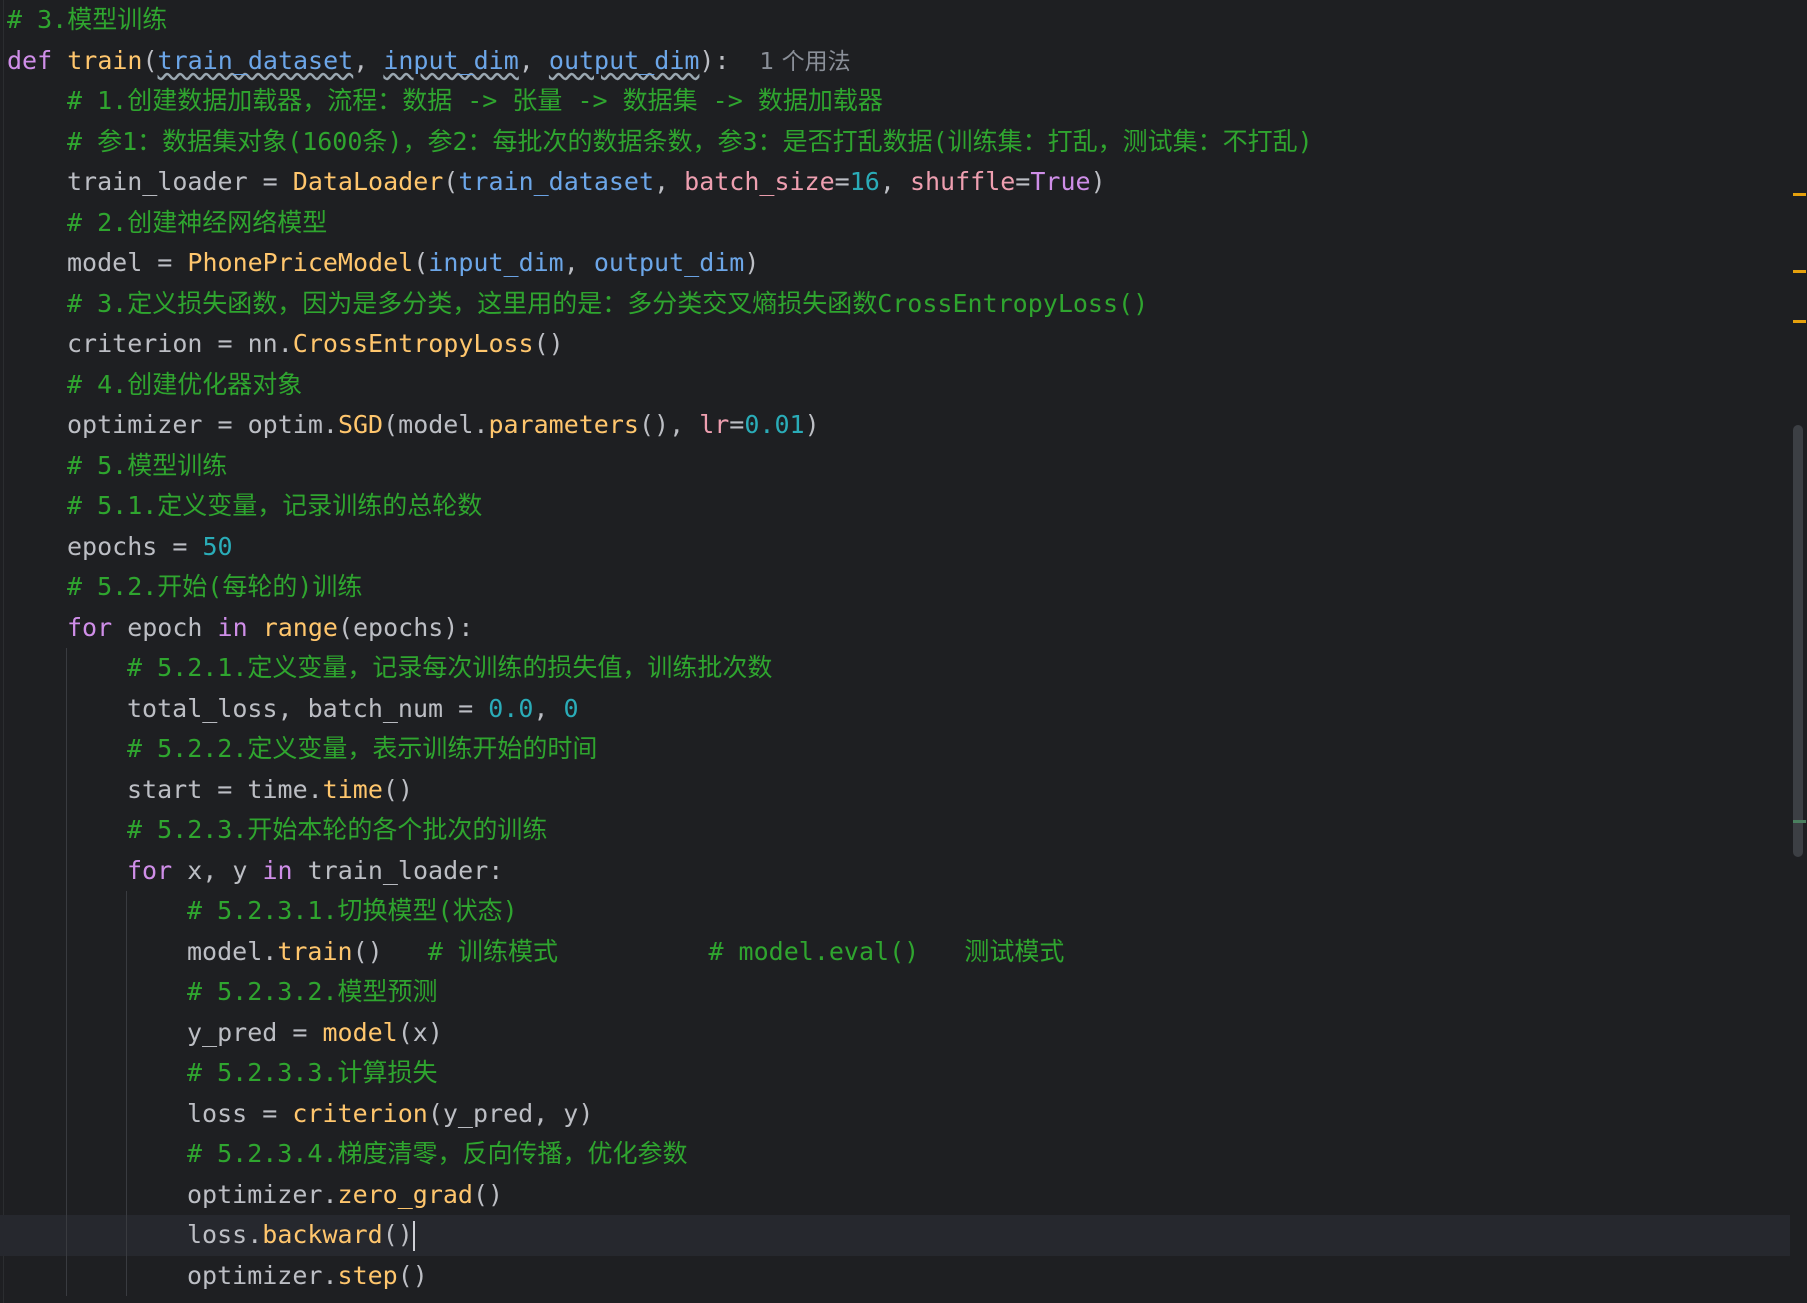 The width and height of the screenshot is (1807, 1303). I want to click on code-line: # 5.2.2.定义变量，表示训练开始的时间, so click(895, 749).